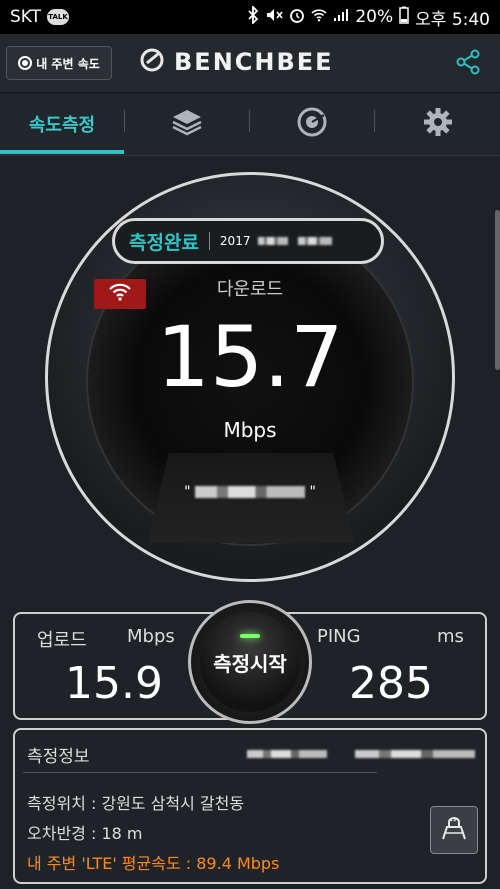 The image size is (500, 889). Describe the element at coordinates (250, 289) in the screenshot. I see `download-label: 다운로드` at that location.